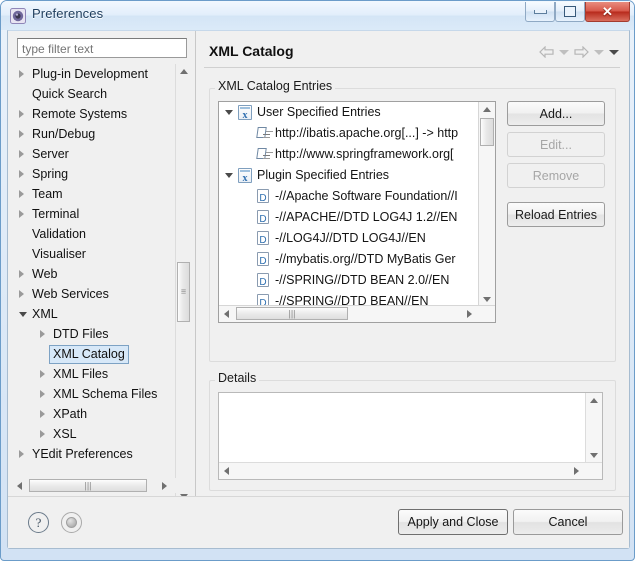  I want to click on entries-item-row: -//mybatis.org//DTD MyBatis Ger, so click(357, 260).